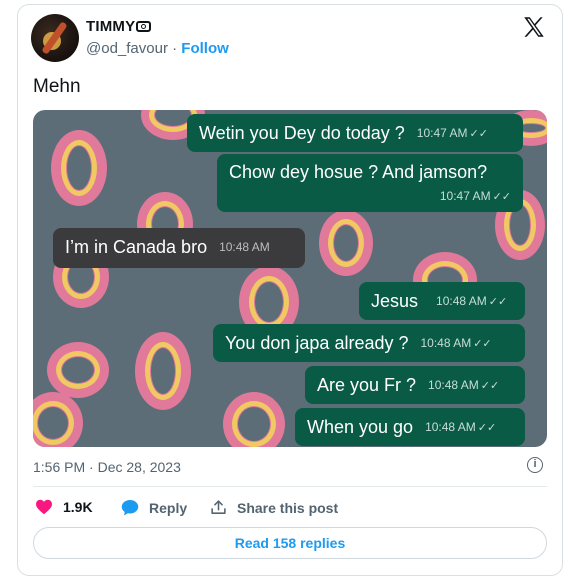  What do you see at coordinates (127, 48) in the screenshot?
I see `author-handle: @od_favour` at bounding box center [127, 48].